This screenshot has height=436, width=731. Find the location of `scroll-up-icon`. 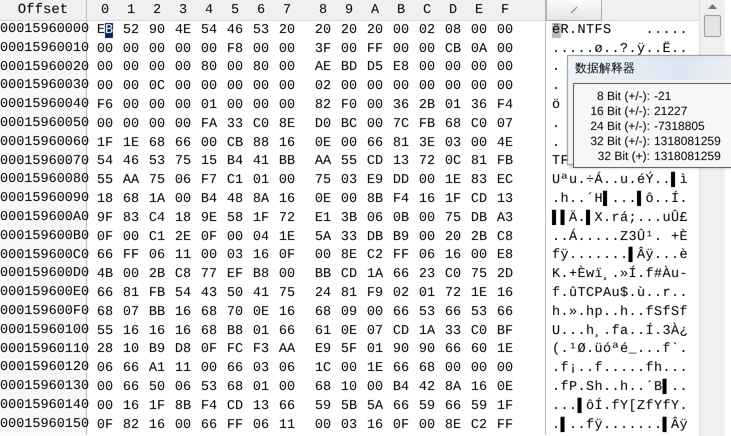

scroll-up-icon is located at coordinates (712, 6).